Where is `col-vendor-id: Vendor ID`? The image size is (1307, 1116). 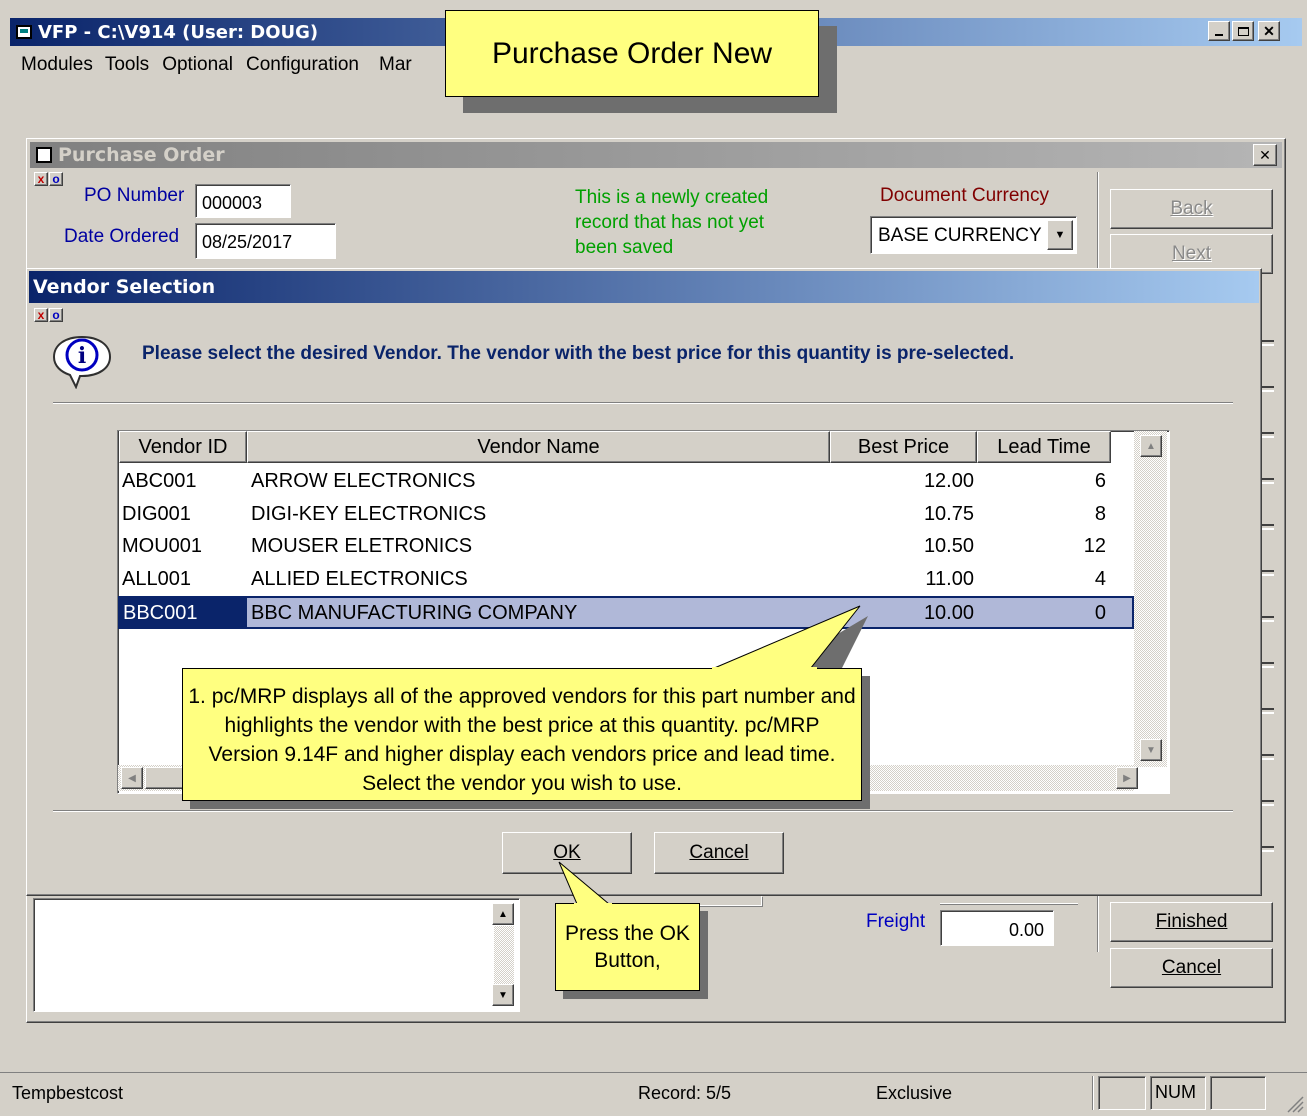 col-vendor-id: Vendor ID is located at coordinates (183, 447).